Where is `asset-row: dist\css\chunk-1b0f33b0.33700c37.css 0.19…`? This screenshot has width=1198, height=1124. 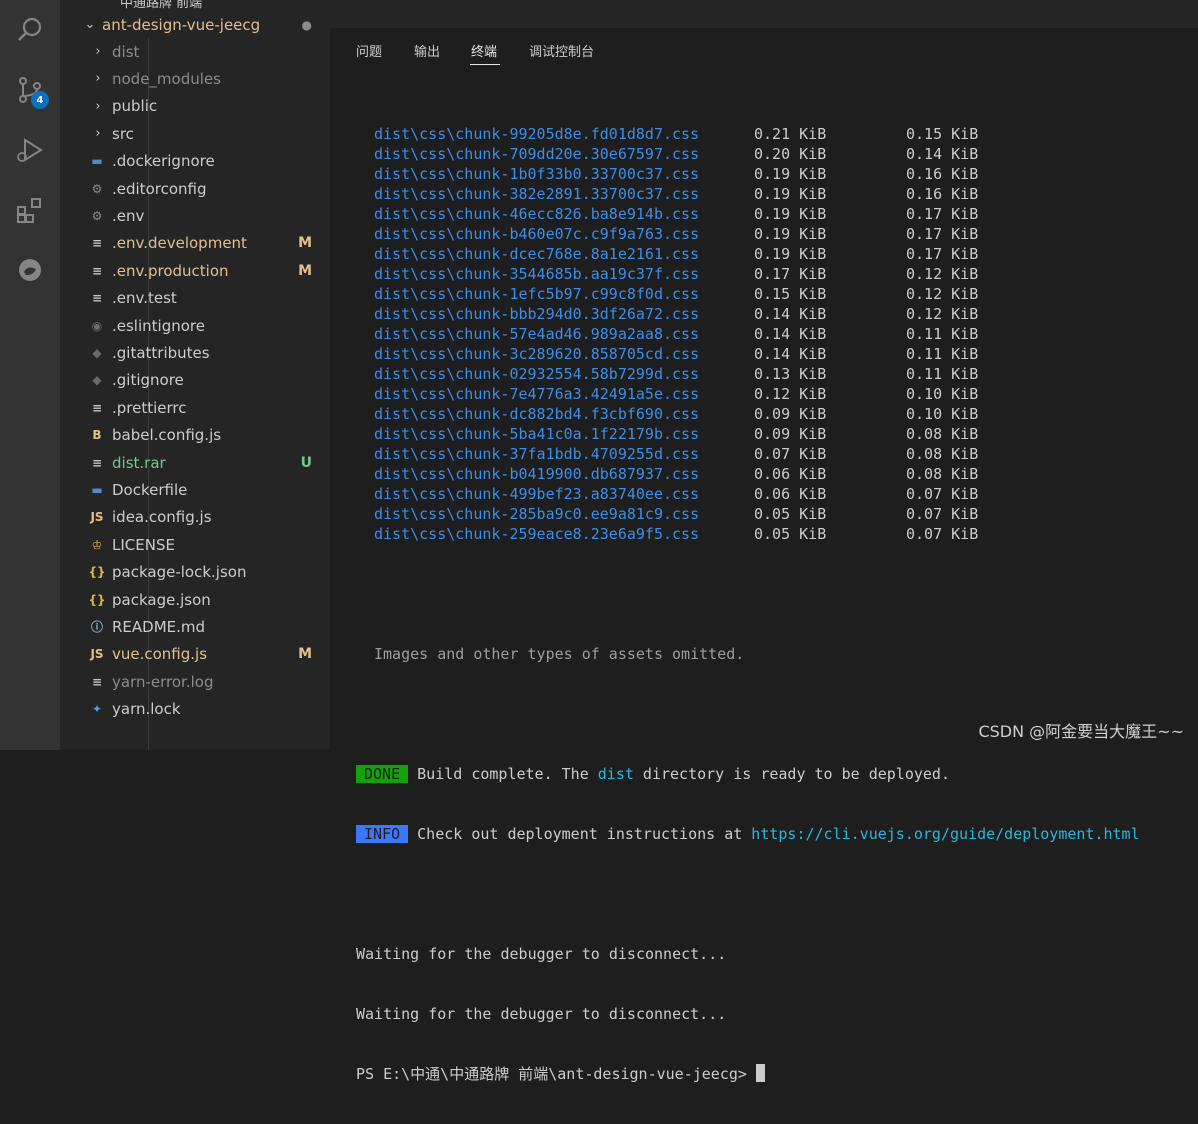 asset-row: dist\css\chunk-1b0f33b0.33700c37.css 0.19… is located at coordinates (748, 174).